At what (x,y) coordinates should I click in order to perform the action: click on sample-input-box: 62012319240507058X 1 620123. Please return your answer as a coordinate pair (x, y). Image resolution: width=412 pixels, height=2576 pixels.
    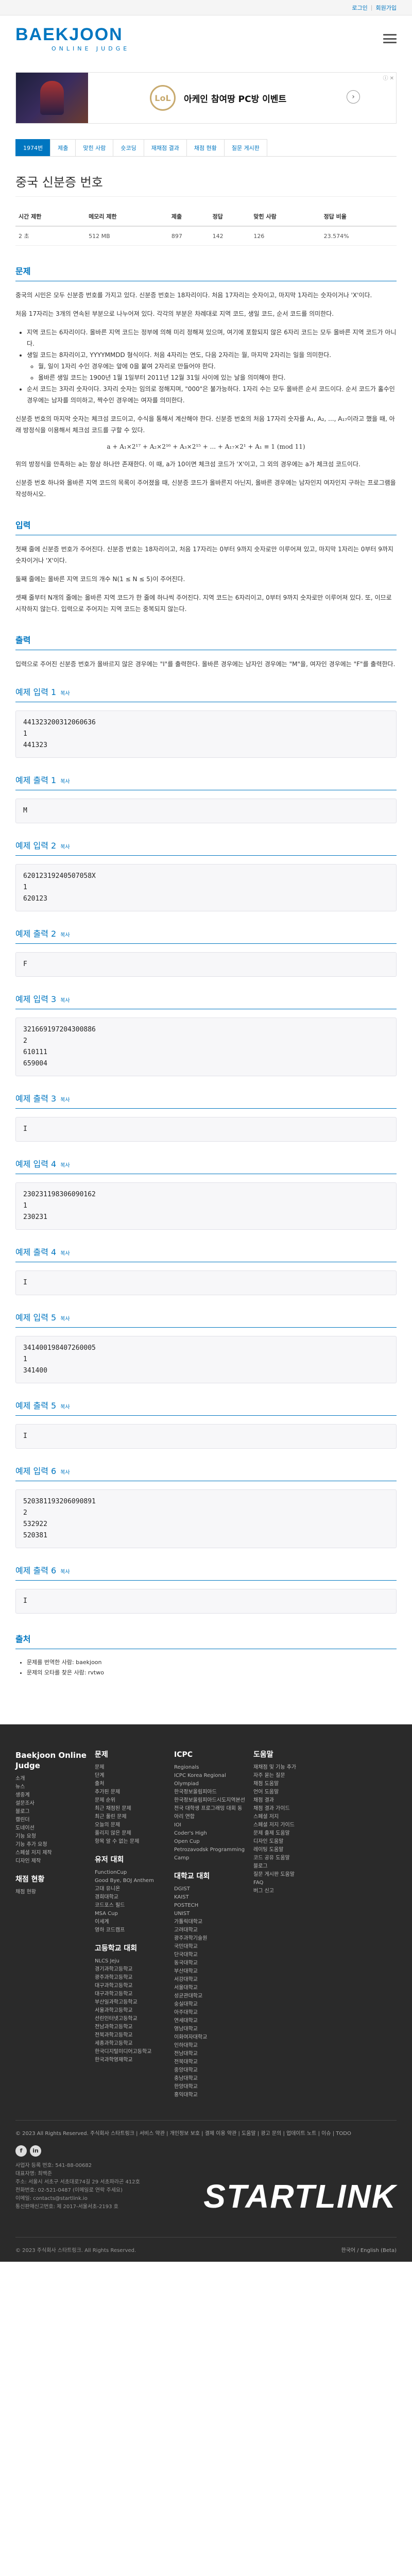
    Looking at the image, I should click on (206, 887).